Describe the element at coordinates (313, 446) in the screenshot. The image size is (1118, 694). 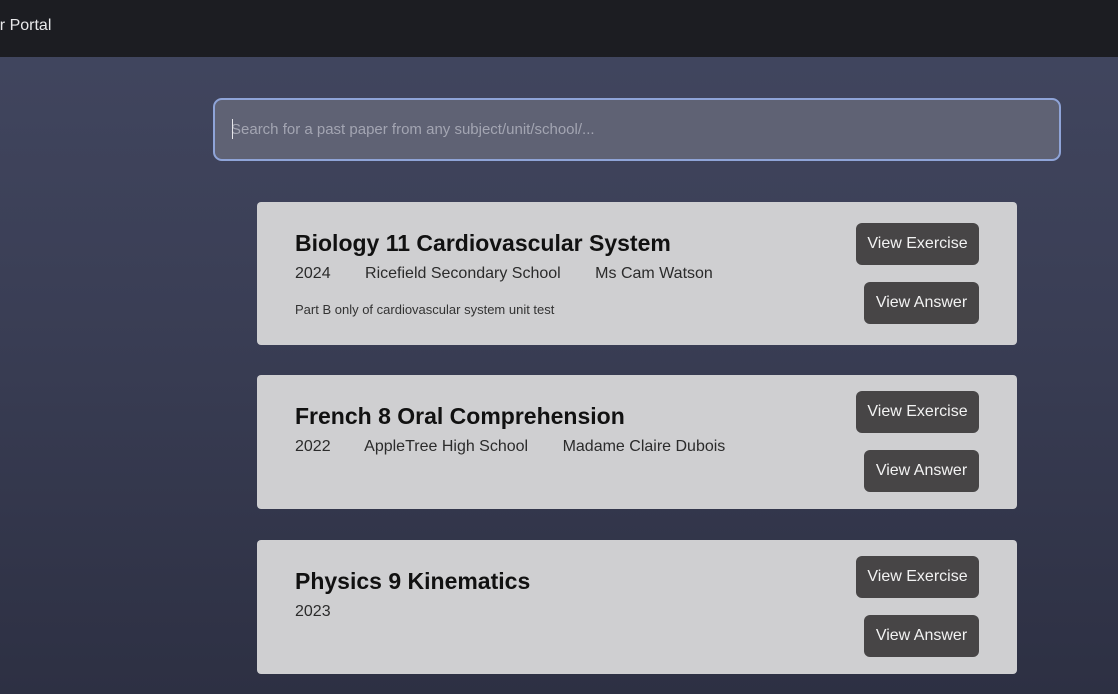
I see `paper-year: 2022` at that location.